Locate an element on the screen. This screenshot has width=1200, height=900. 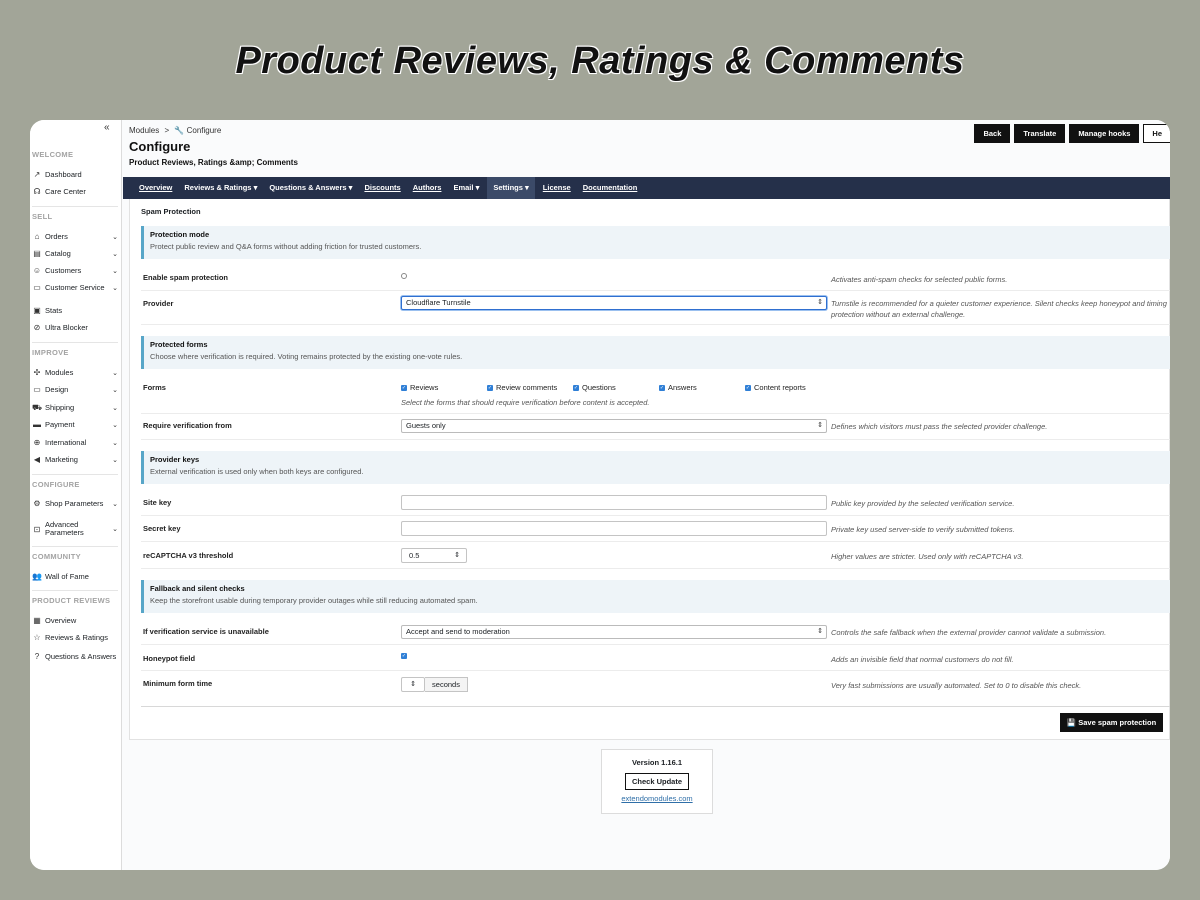
tab-settings: Settings ▾ is located at coordinates (511, 188).